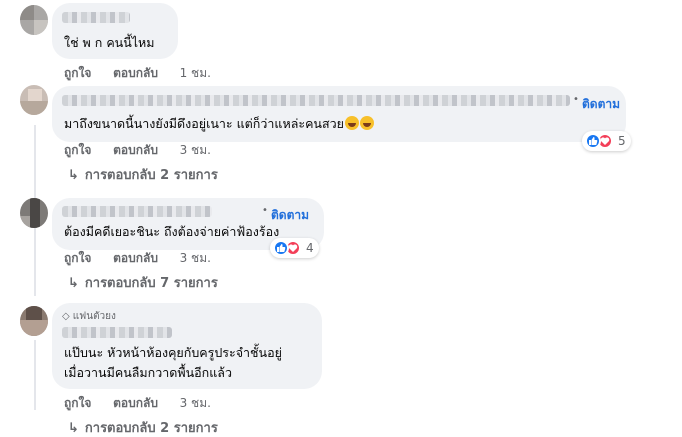 The image size is (682, 437). What do you see at coordinates (310, 248) in the screenshot?
I see `reaction-count: 4` at bounding box center [310, 248].